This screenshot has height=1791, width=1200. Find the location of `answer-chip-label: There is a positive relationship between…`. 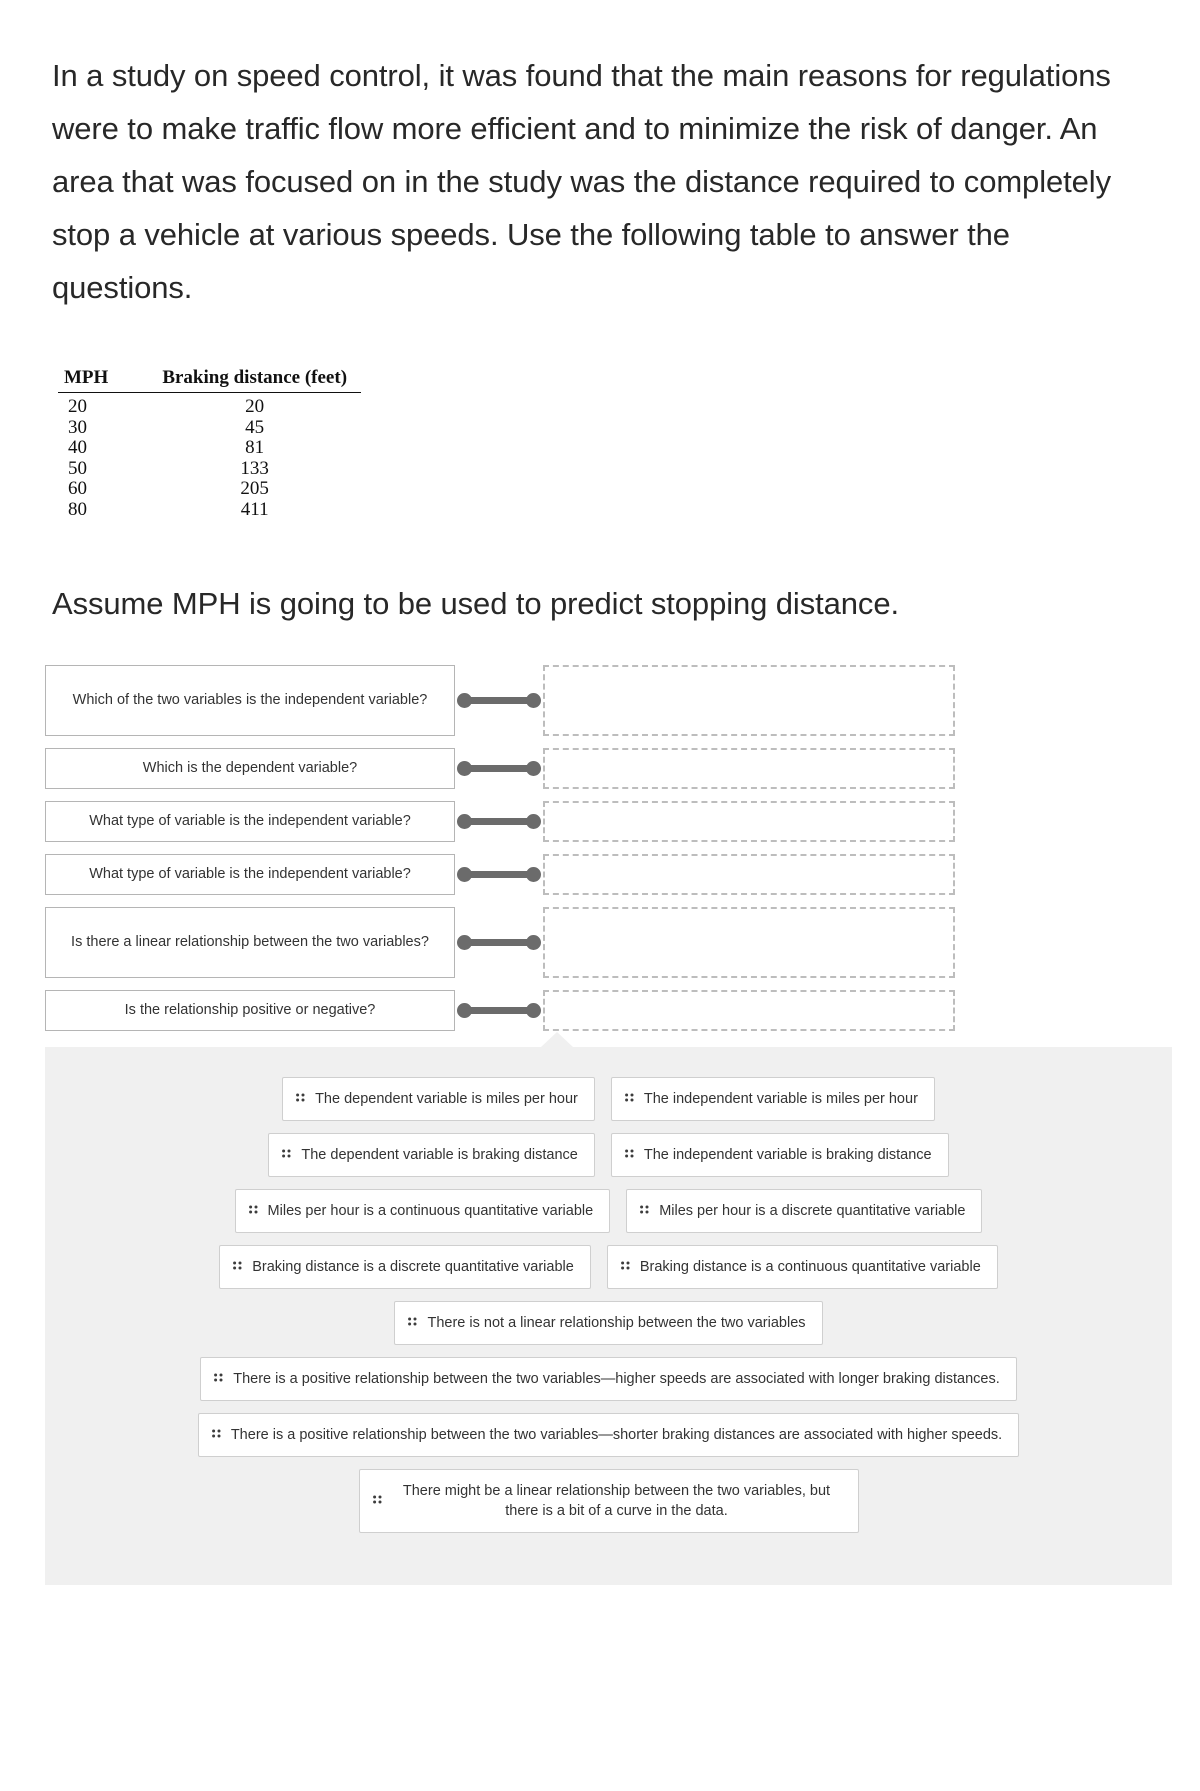

answer-chip-label: There is a positive relationship between… is located at coordinates (616, 1379).